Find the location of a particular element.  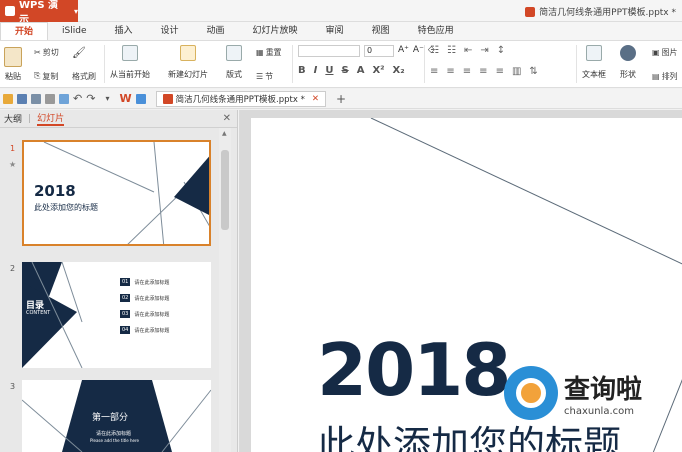

reset-icon: ▦ is located at coordinates (260, 52).